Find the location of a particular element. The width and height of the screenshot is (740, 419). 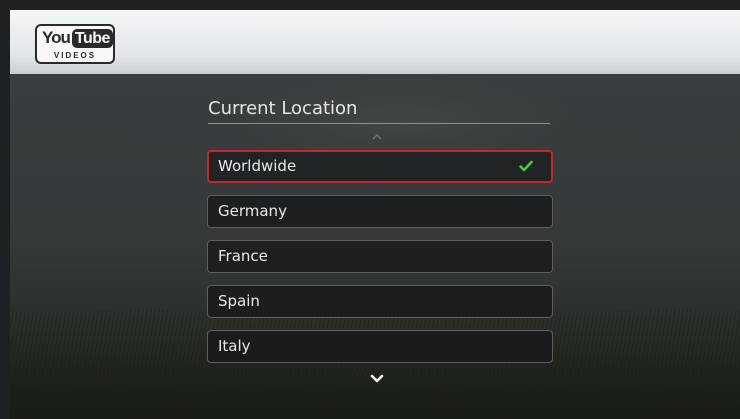

location-item-spain: Spain is located at coordinates (380, 301).